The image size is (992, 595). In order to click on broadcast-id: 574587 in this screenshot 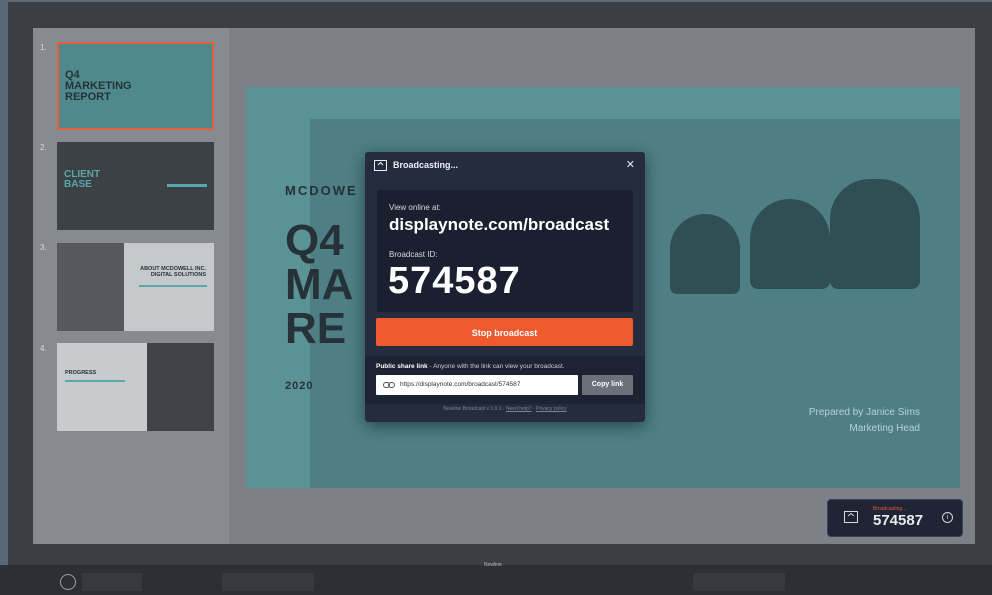, I will do `click(454, 281)`.